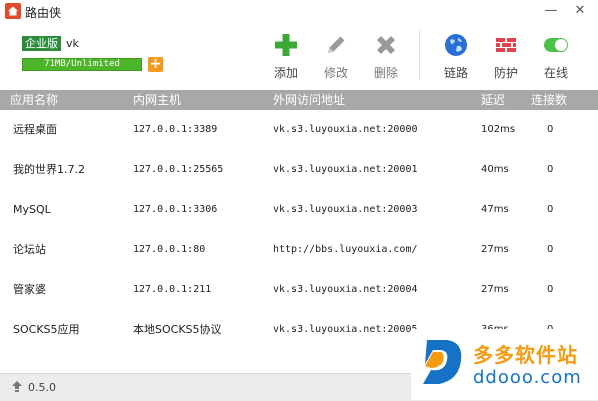  Describe the element at coordinates (580, 11) in the screenshot. I see `close-button: ✕` at that location.